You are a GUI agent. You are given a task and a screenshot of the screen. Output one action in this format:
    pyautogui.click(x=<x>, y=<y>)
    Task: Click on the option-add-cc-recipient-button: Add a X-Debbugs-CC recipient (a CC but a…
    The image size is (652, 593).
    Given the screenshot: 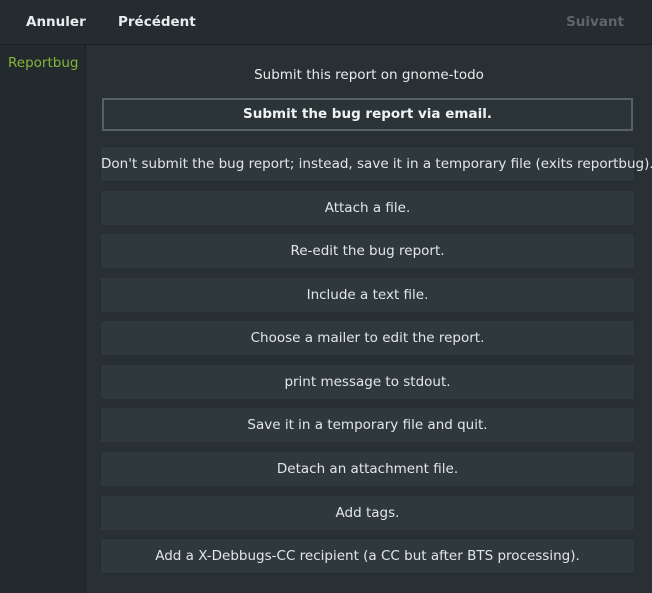 What is the action you would take?
    pyautogui.click(x=367, y=556)
    